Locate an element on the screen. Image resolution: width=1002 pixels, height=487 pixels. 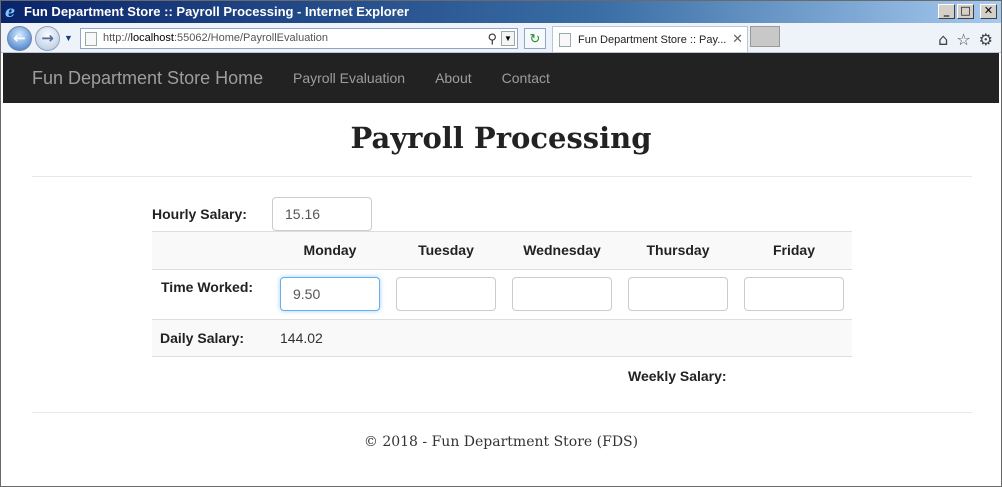
time-worked-wednesday-input is located at coordinates (562, 294).